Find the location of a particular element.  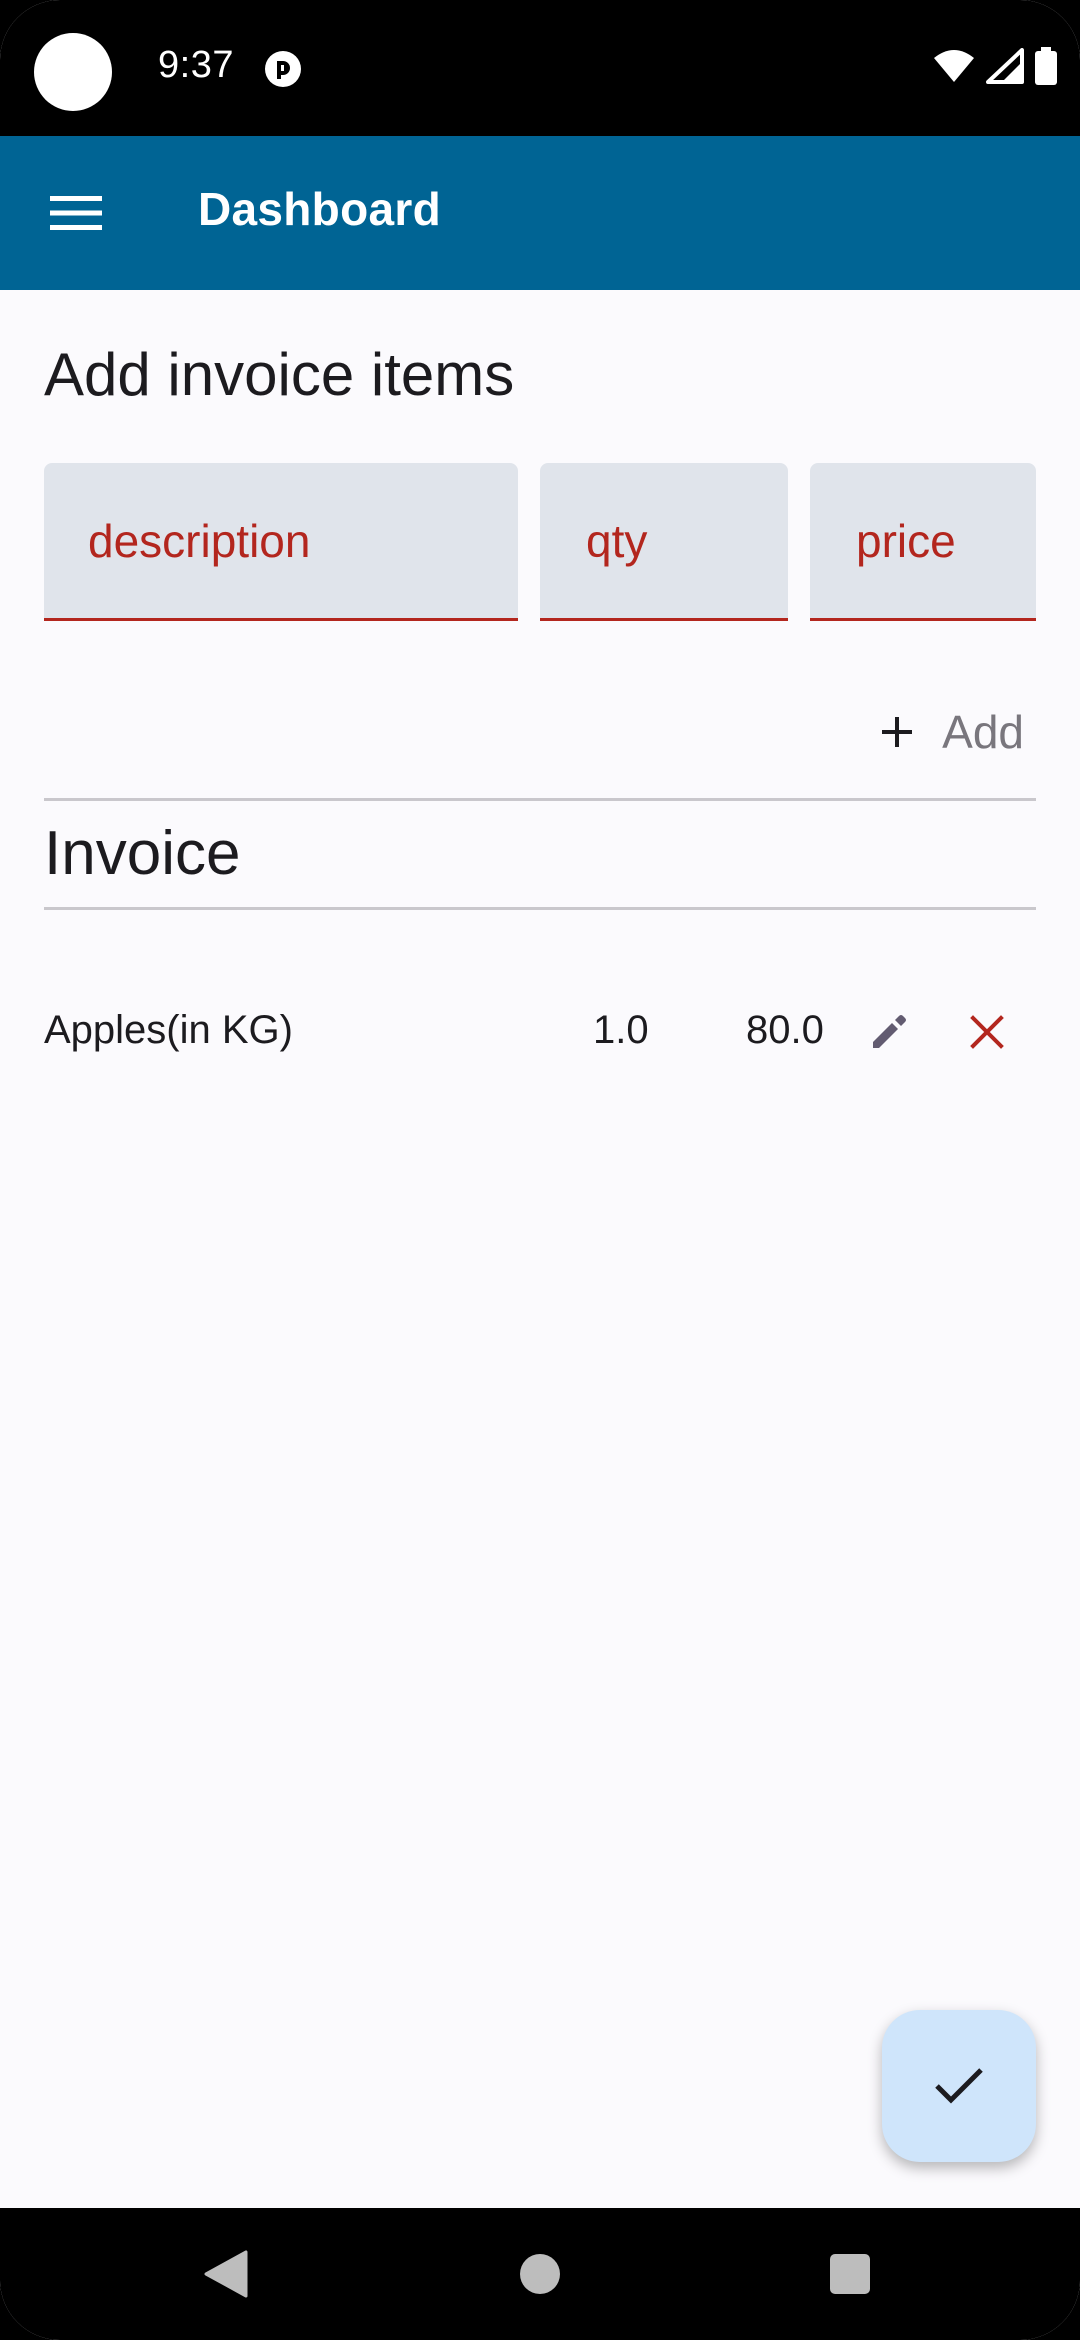

nav-recents-button is located at coordinates (850, 2274).